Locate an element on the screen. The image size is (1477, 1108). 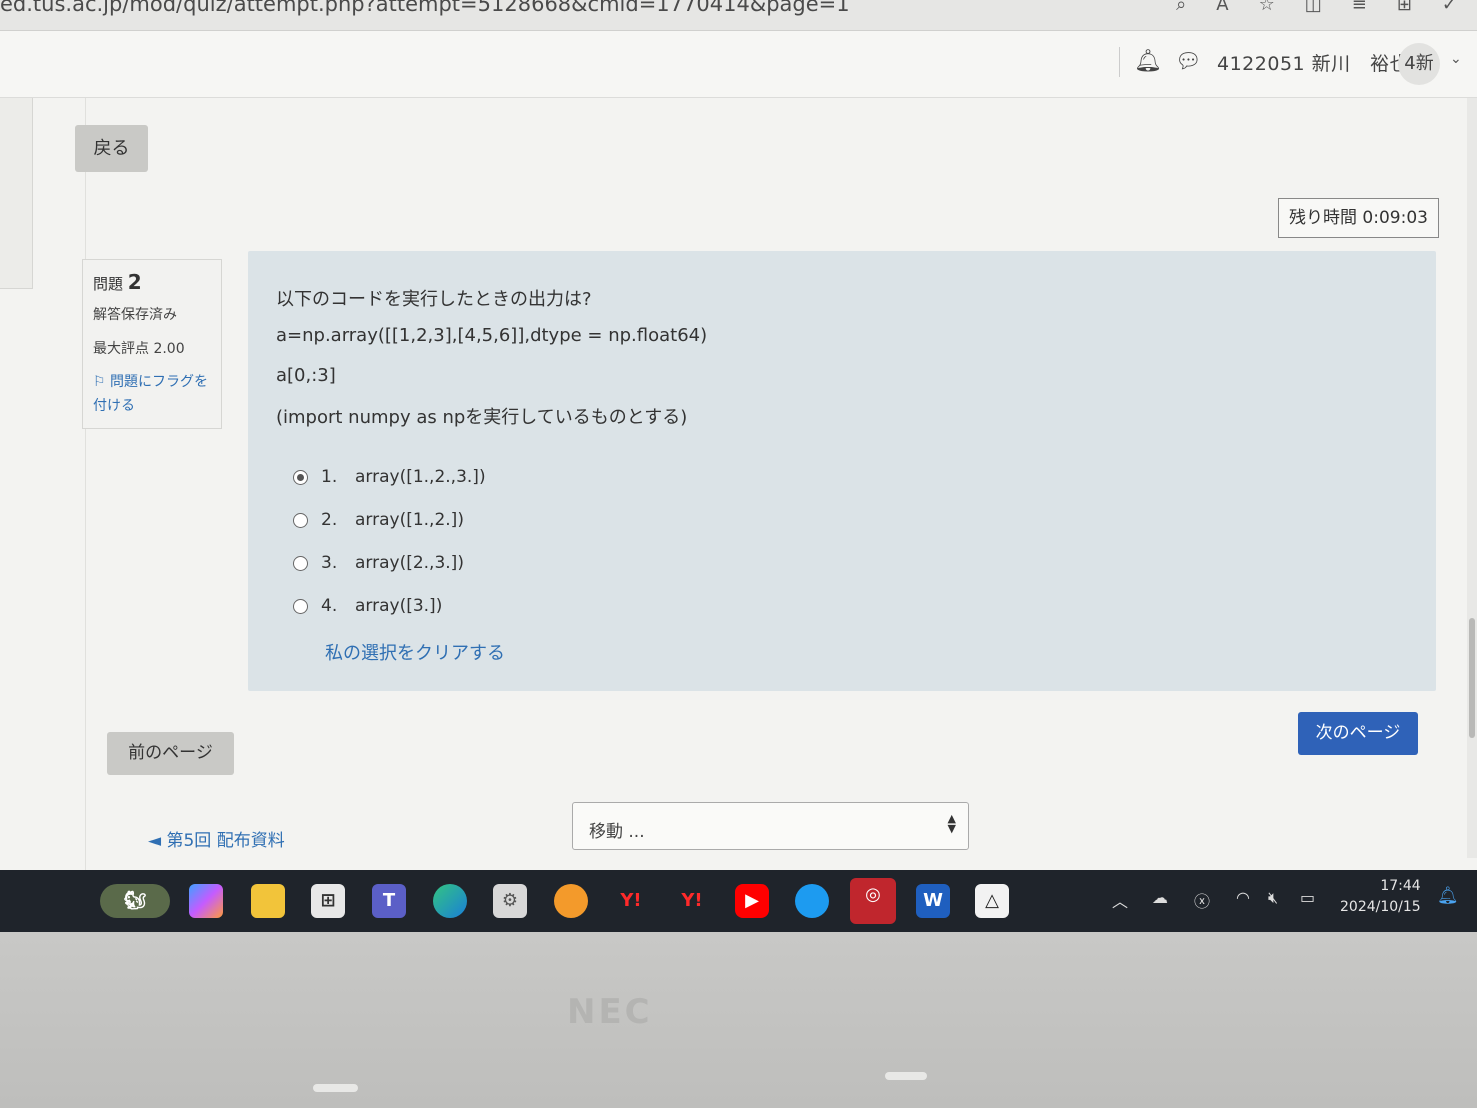
collections-icon: ⊞ is located at coordinates (1404, 7).